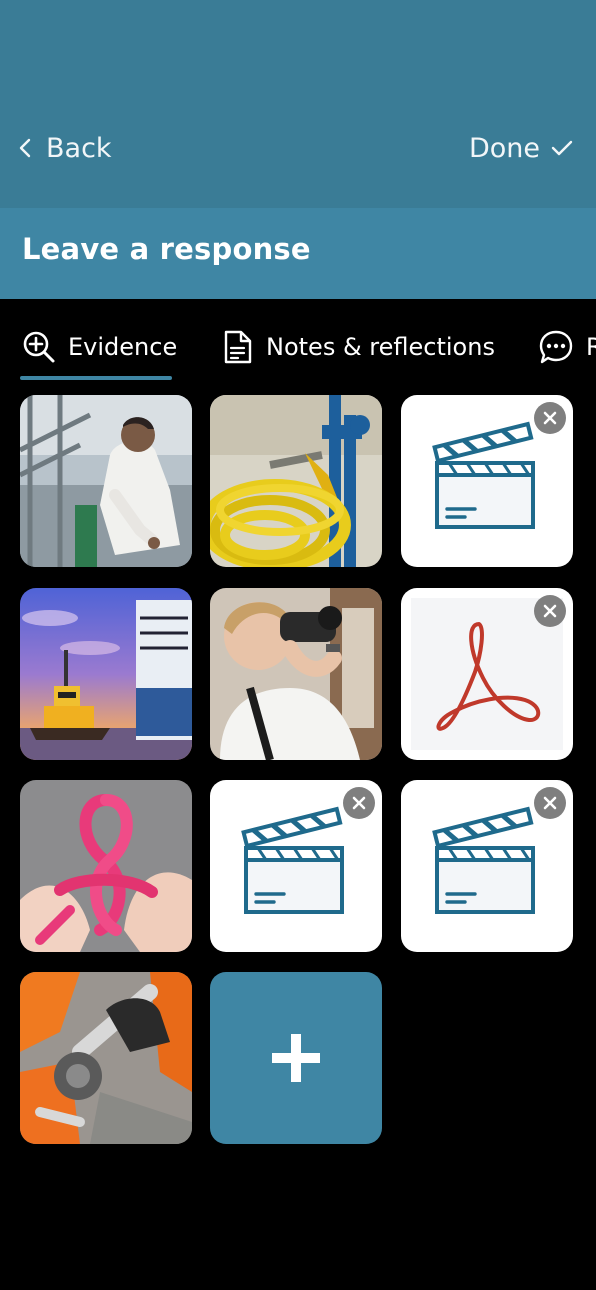 The width and height of the screenshot is (596, 1290). What do you see at coordinates (504, 148) in the screenshot?
I see `done-label: Done` at bounding box center [504, 148].